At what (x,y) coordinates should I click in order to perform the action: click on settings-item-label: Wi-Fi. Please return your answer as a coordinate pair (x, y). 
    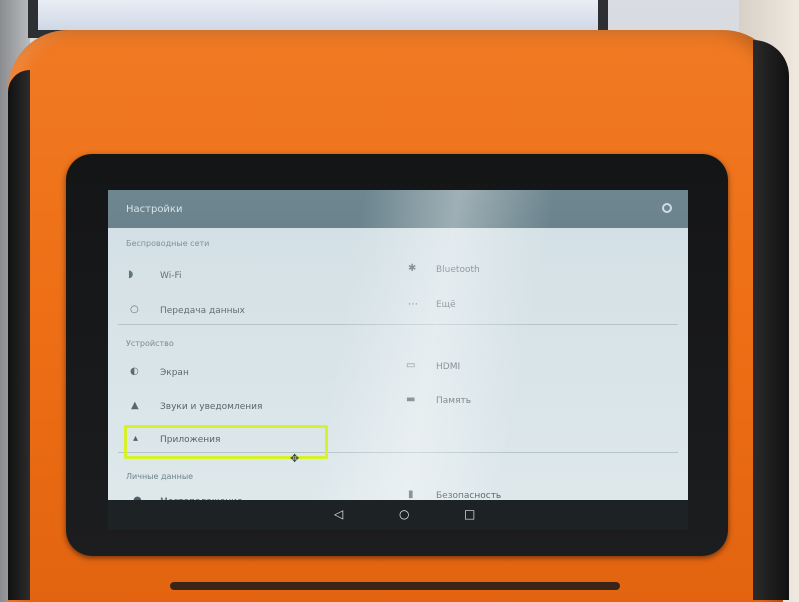
    Looking at the image, I should click on (171, 276).